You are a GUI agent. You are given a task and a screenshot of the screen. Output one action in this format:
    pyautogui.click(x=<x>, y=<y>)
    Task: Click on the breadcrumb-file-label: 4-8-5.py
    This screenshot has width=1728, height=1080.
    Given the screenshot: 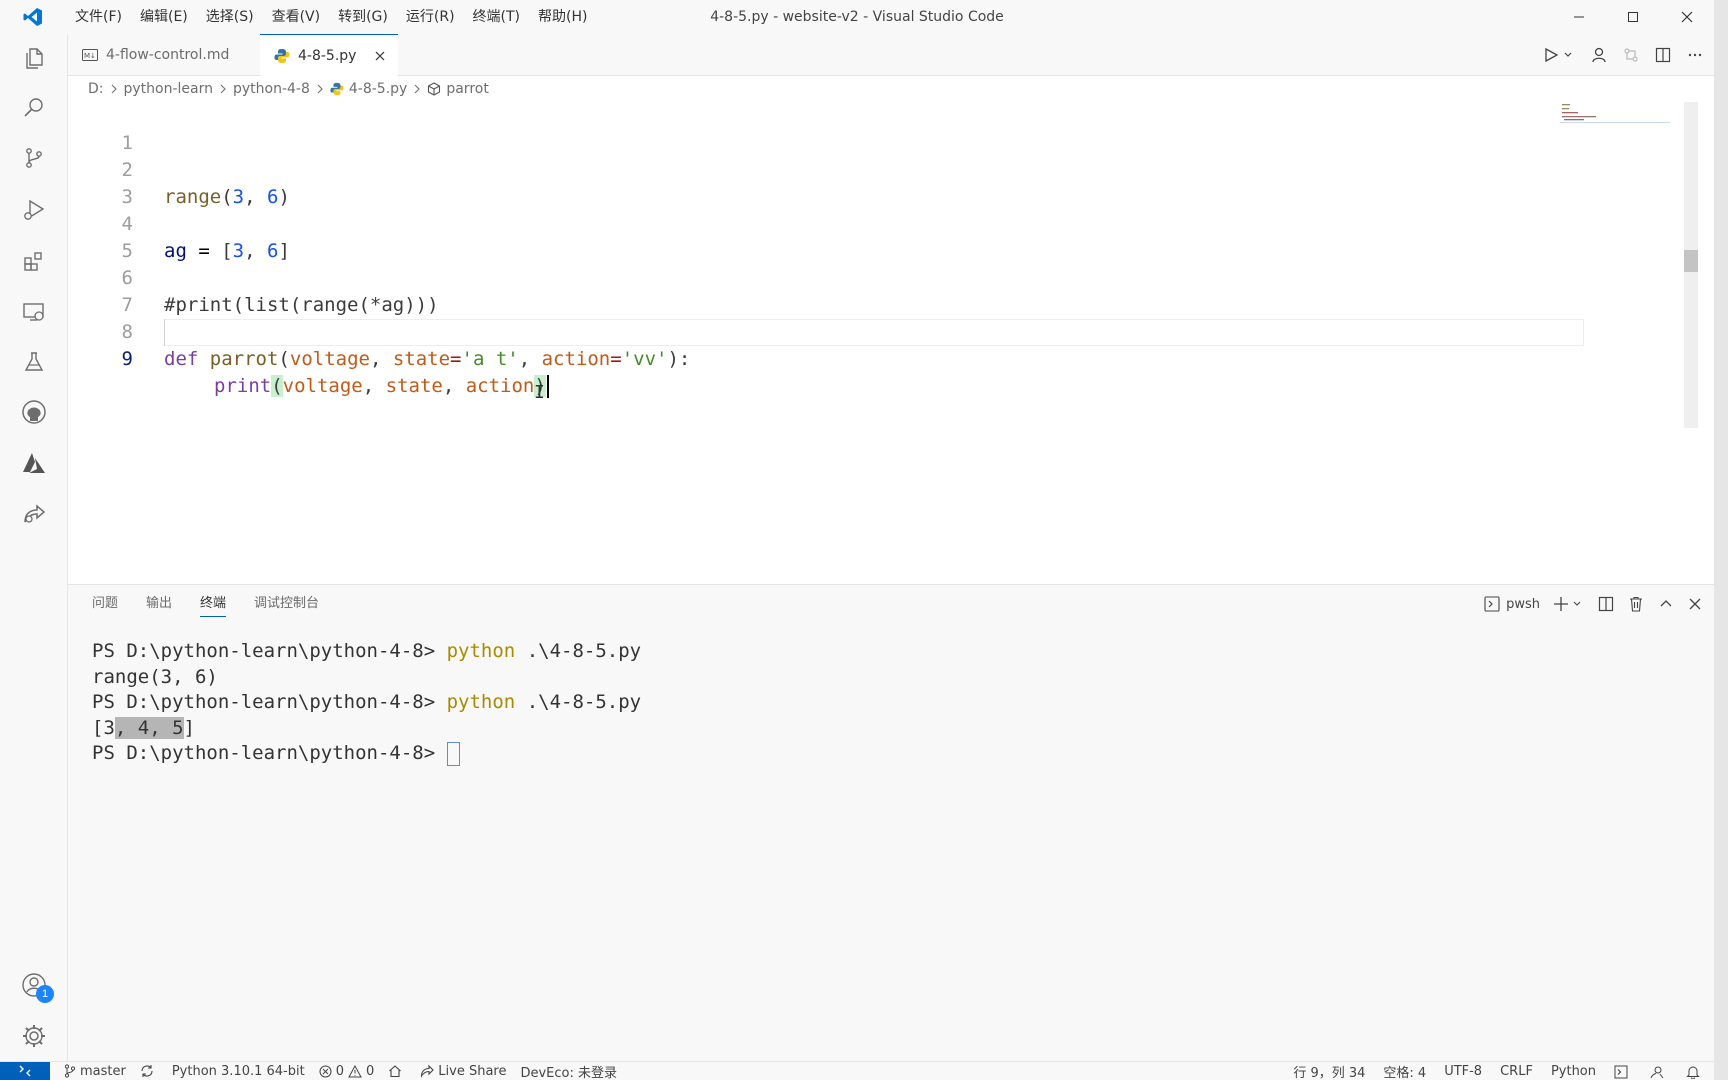 What is the action you would take?
    pyautogui.click(x=378, y=89)
    